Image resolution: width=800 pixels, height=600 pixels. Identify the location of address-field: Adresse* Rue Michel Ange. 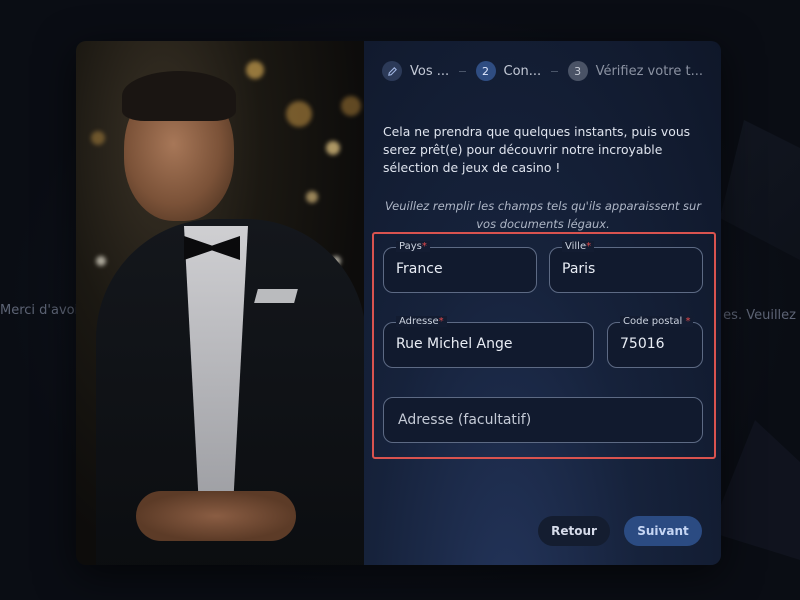
(488, 342).